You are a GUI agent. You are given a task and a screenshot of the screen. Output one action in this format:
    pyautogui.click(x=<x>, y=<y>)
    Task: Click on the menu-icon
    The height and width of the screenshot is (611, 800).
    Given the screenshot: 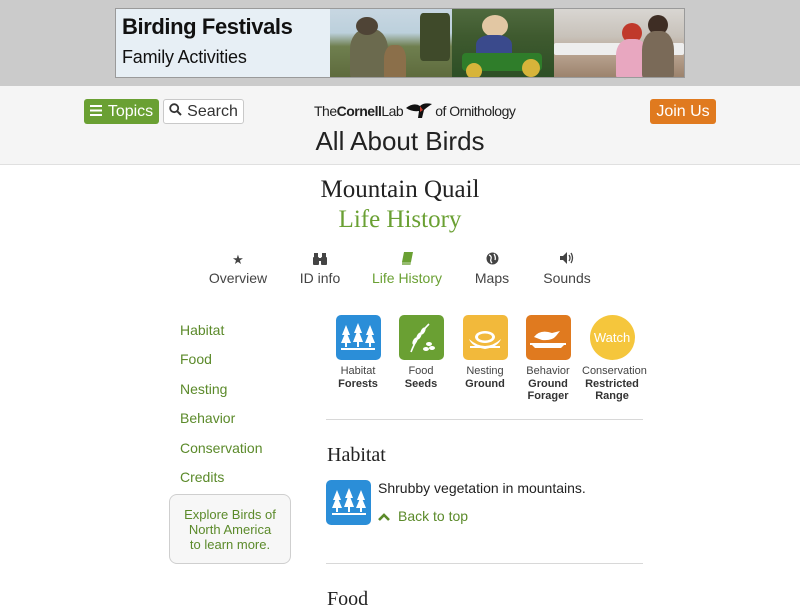 What is the action you would take?
    pyautogui.click(x=95, y=112)
    